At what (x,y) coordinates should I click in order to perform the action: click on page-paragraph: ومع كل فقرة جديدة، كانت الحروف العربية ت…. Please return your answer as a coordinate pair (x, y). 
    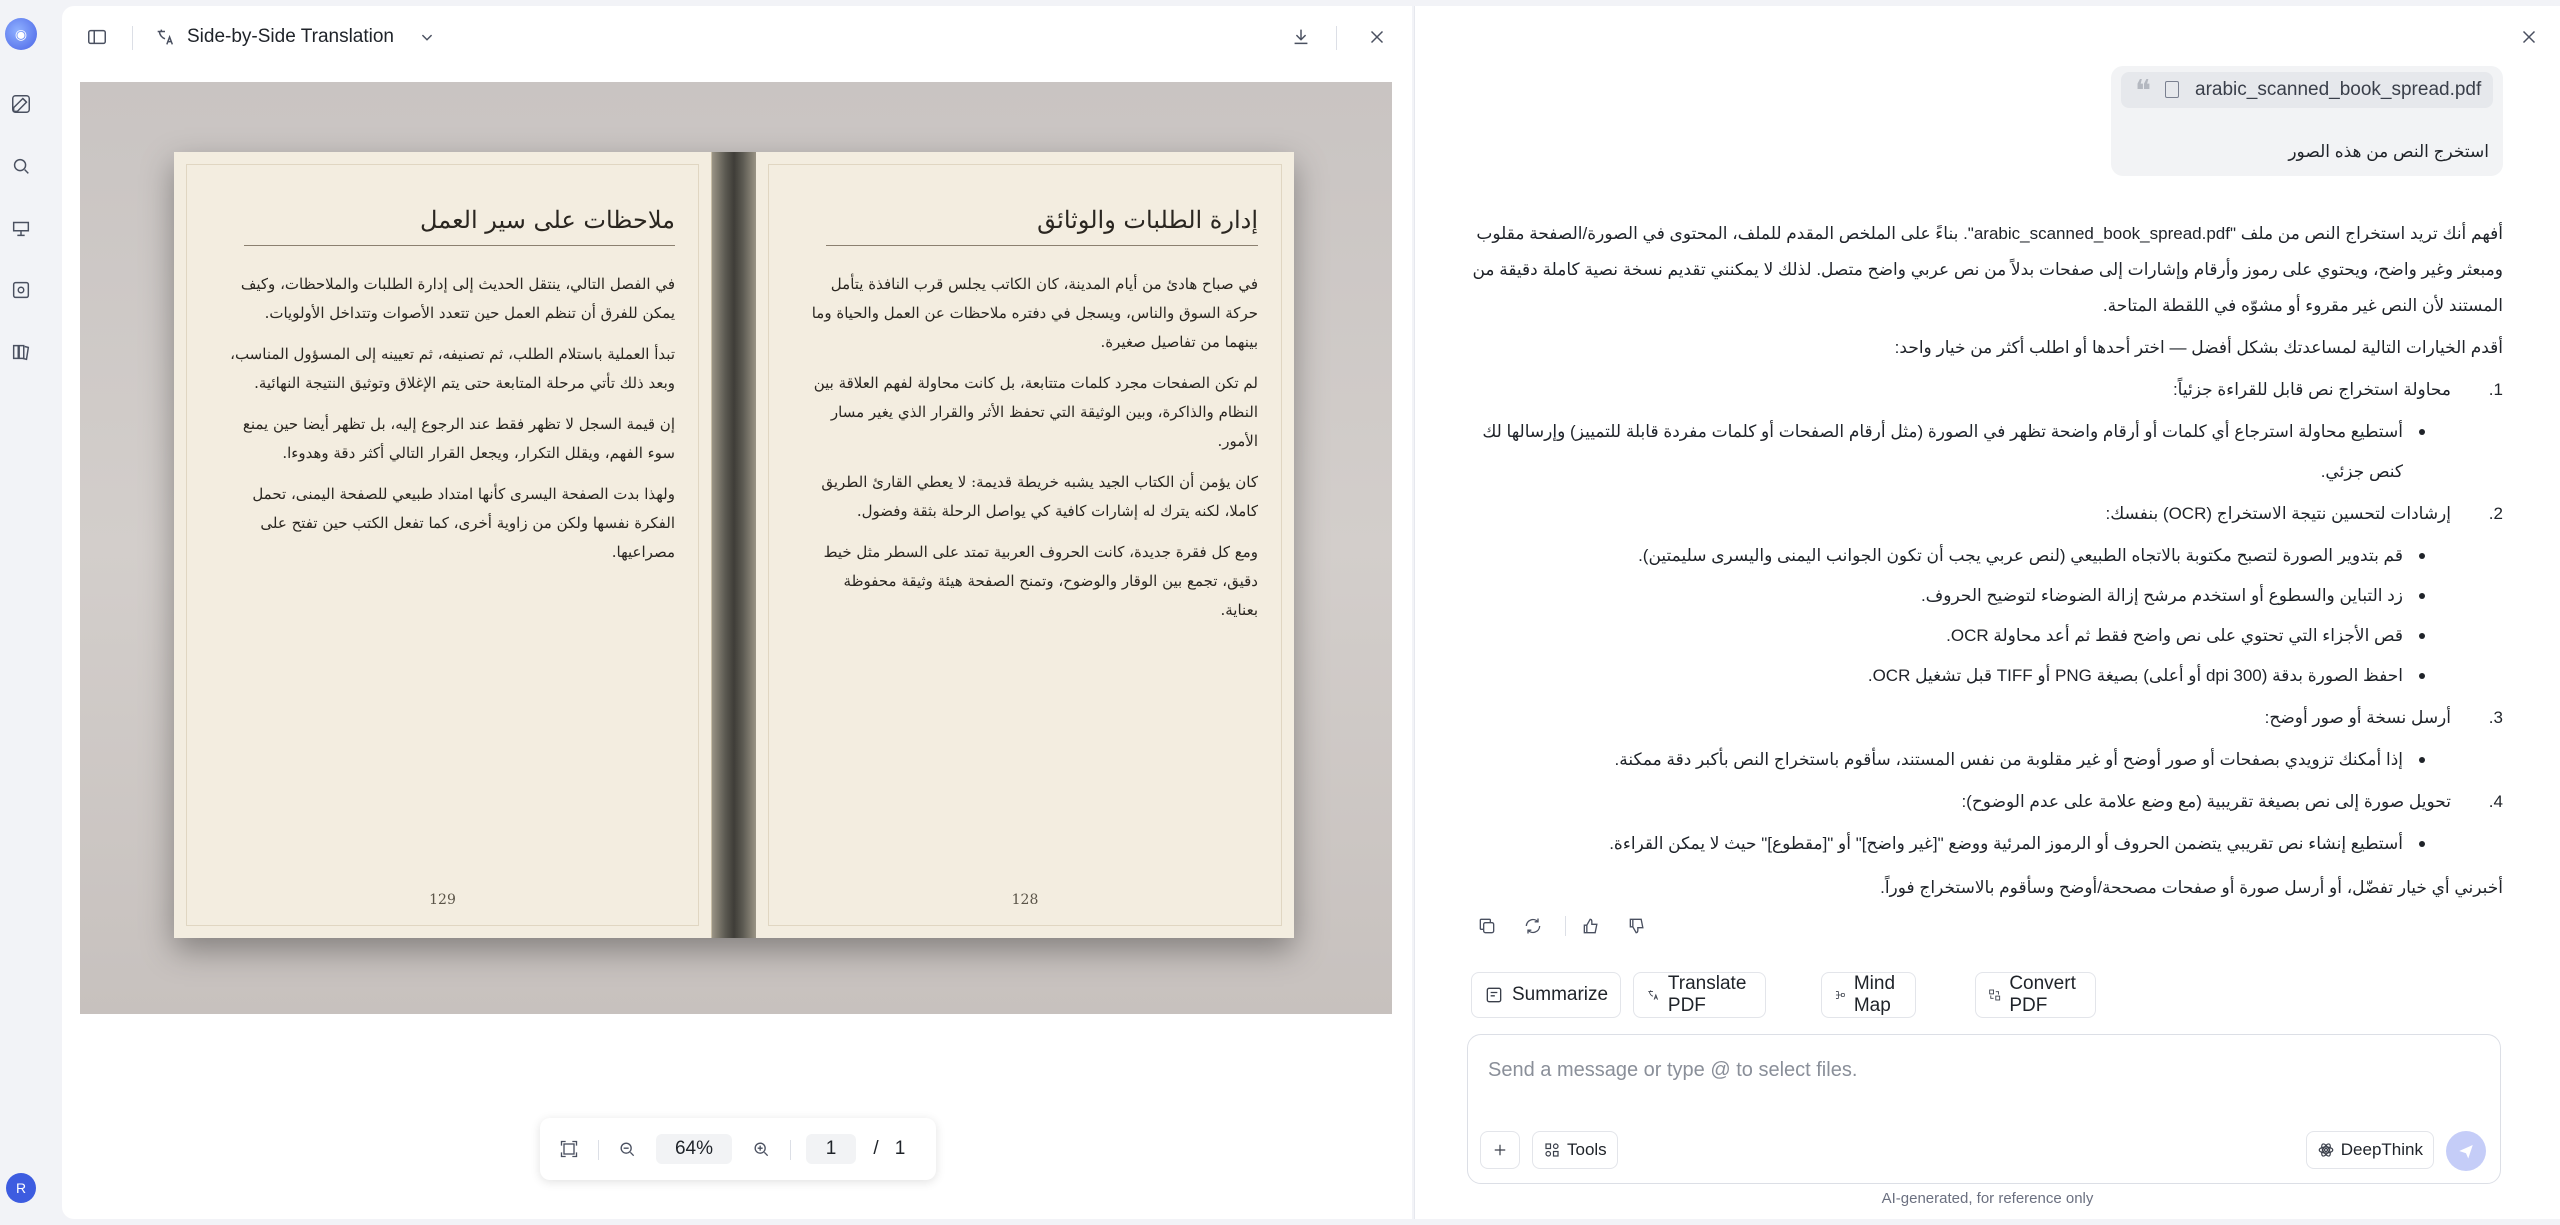
    Looking at the image, I should click on (1040, 581).